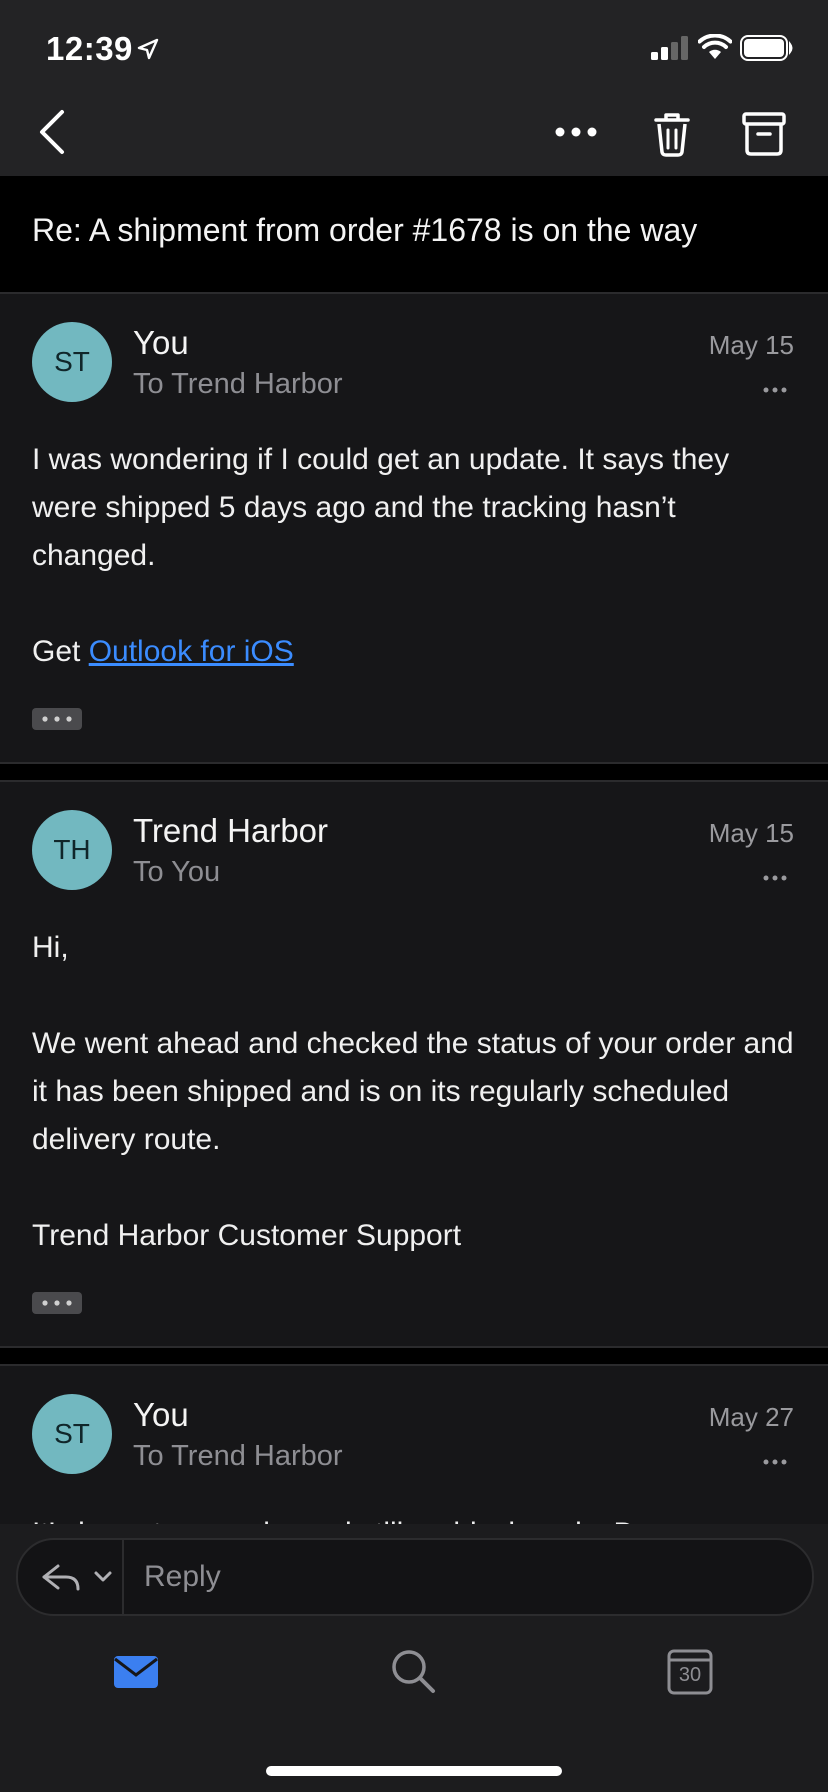 Image resolution: width=828 pixels, height=1792 pixels. I want to click on avatar: TH, so click(72, 850).